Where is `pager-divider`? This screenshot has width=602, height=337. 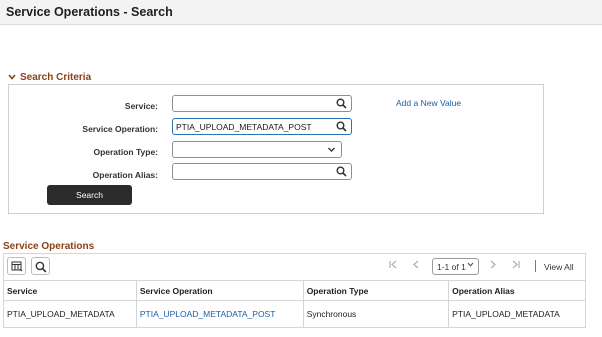
pager-divider is located at coordinates (535, 266).